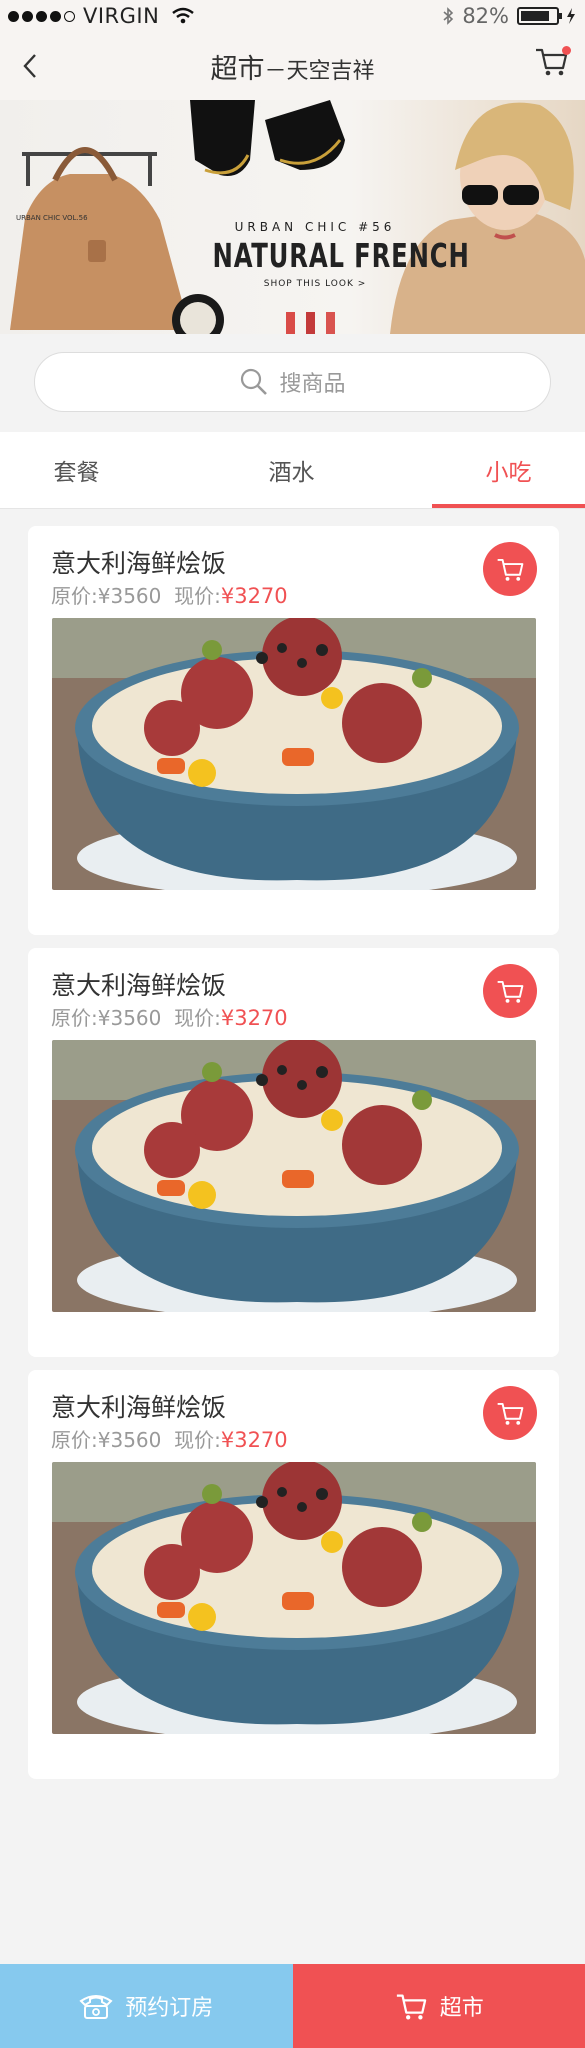  I want to click on tab-snacks: 小吃, so click(508, 470).